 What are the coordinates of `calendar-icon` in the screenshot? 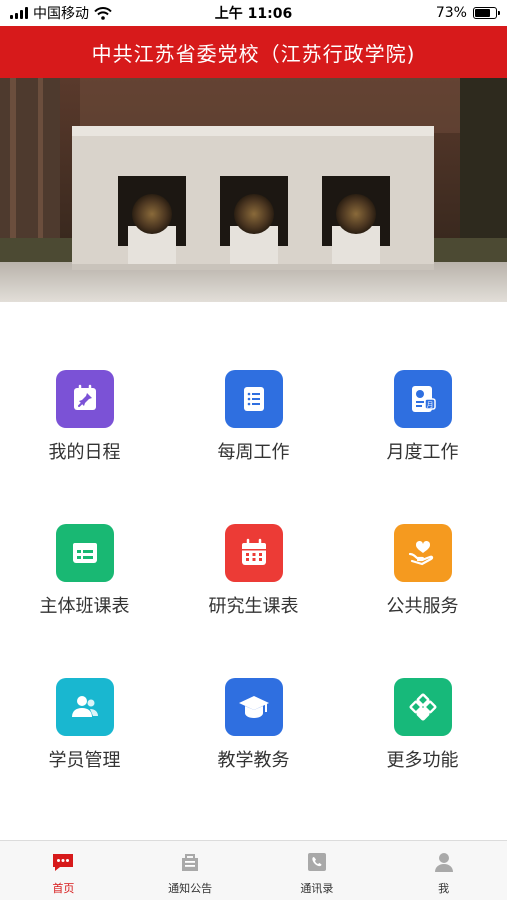 It's located at (253, 553).